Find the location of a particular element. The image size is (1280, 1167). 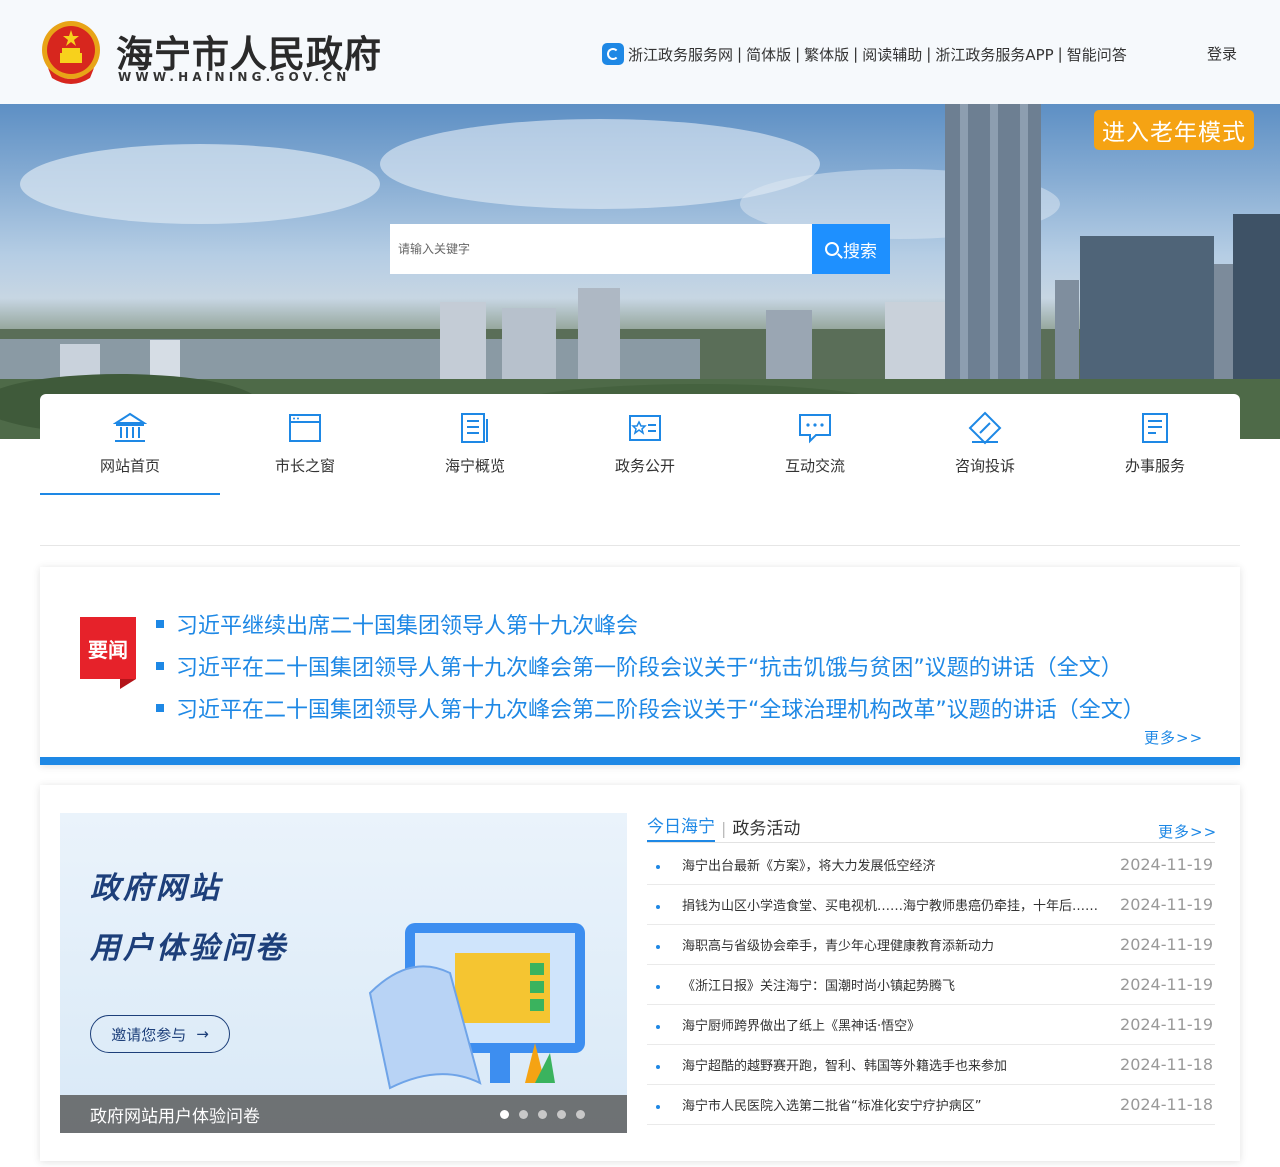

nav-item-services: 办事服务 is located at coordinates (1155, 444).